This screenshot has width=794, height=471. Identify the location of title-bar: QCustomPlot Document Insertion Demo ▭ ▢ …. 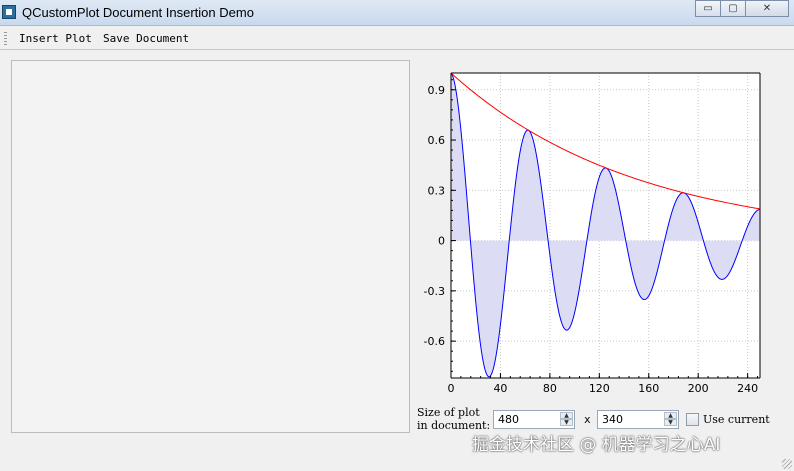
(397, 13).